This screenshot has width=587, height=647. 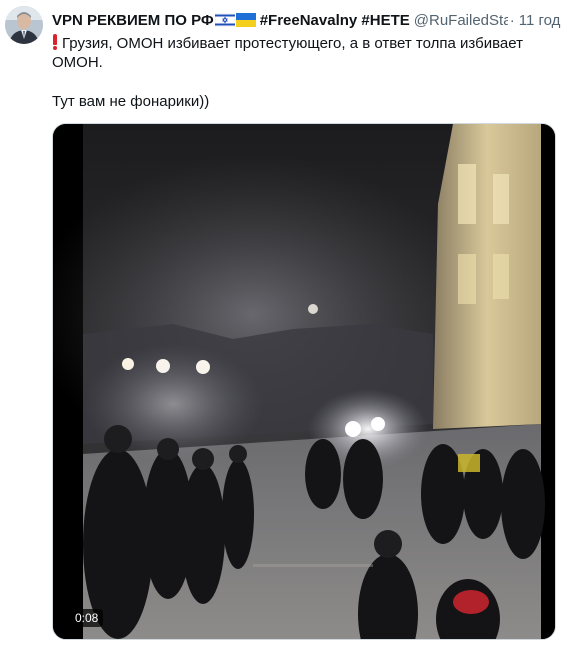 What do you see at coordinates (87, 618) in the screenshot?
I see `video-duration-badge: 0:08` at bounding box center [87, 618].